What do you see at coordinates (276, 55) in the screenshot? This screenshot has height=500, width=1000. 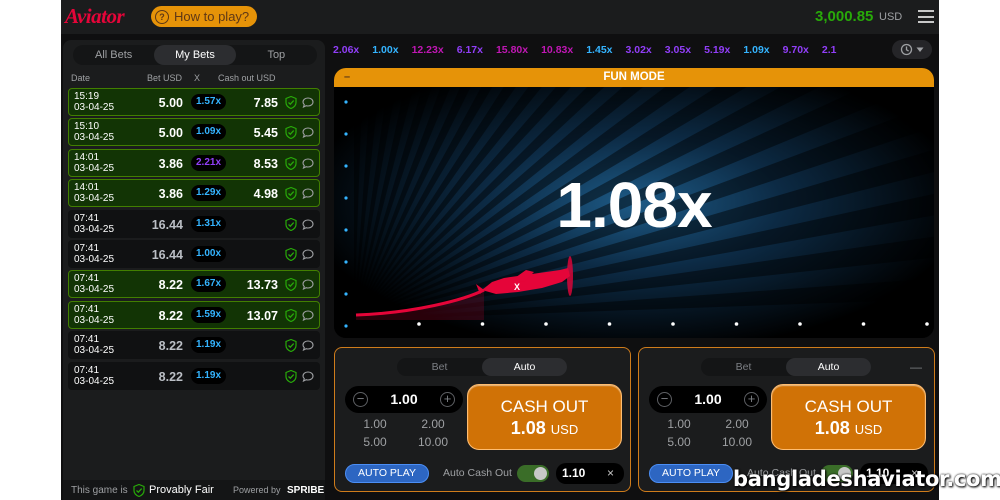 I see `tab-top: Top` at bounding box center [276, 55].